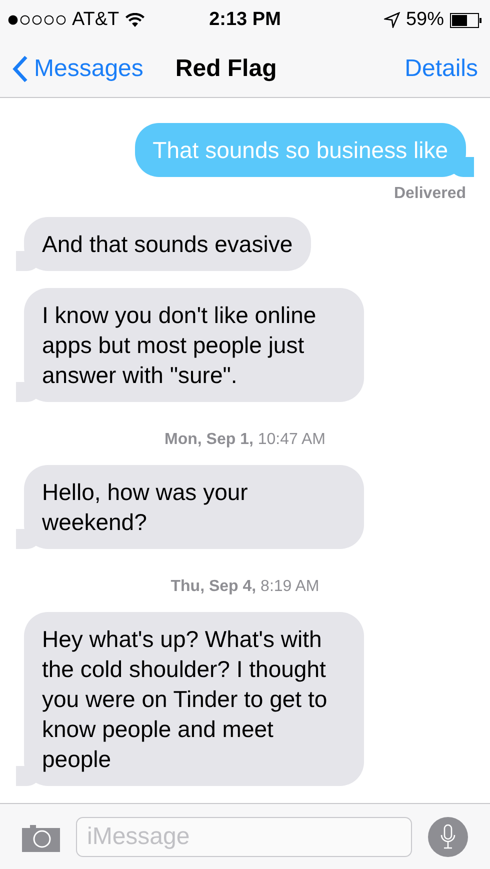 The height and width of the screenshot is (869, 490). Describe the element at coordinates (245, 587) in the screenshot. I see `message-timestamp: Thu, Sep 4, 8:19 AM` at that location.